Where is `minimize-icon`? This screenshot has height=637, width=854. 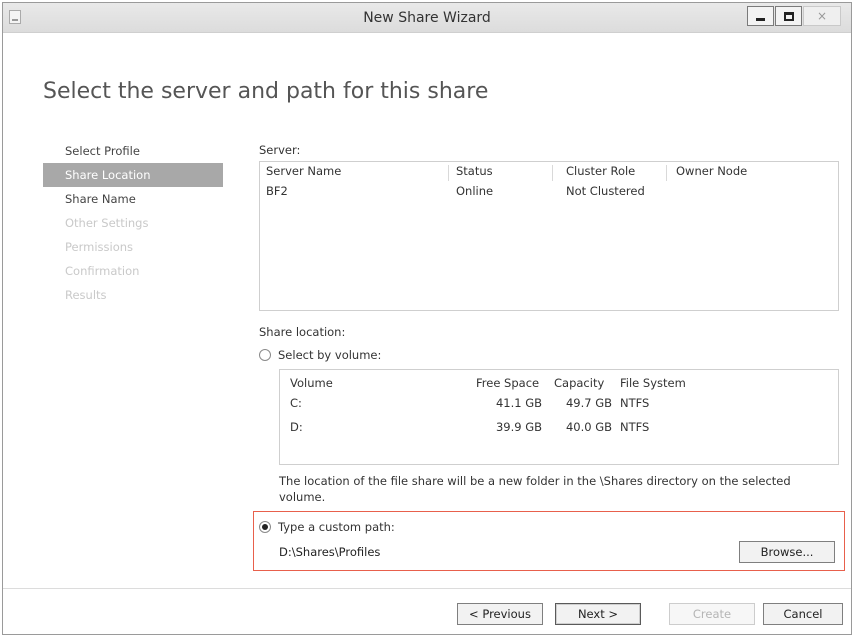 minimize-icon is located at coordinates (760, 19).